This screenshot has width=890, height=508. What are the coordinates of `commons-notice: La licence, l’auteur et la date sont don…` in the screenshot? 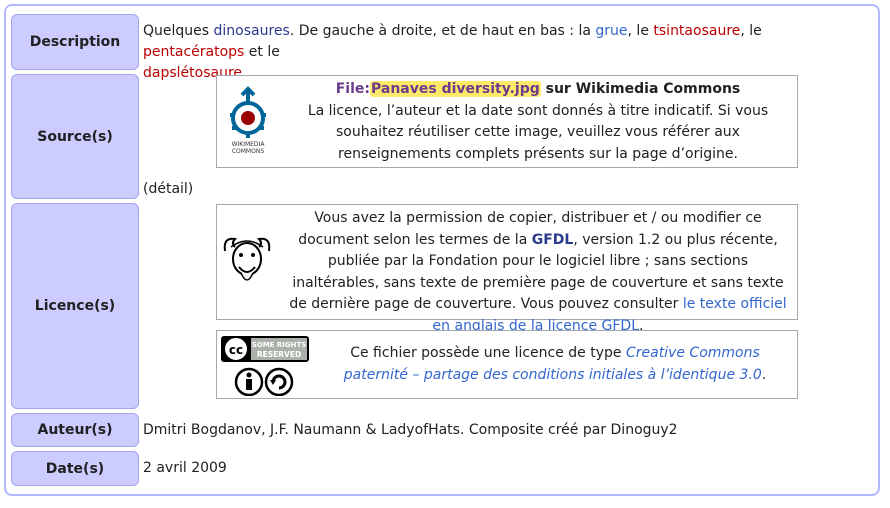 It's located at (538, 132).